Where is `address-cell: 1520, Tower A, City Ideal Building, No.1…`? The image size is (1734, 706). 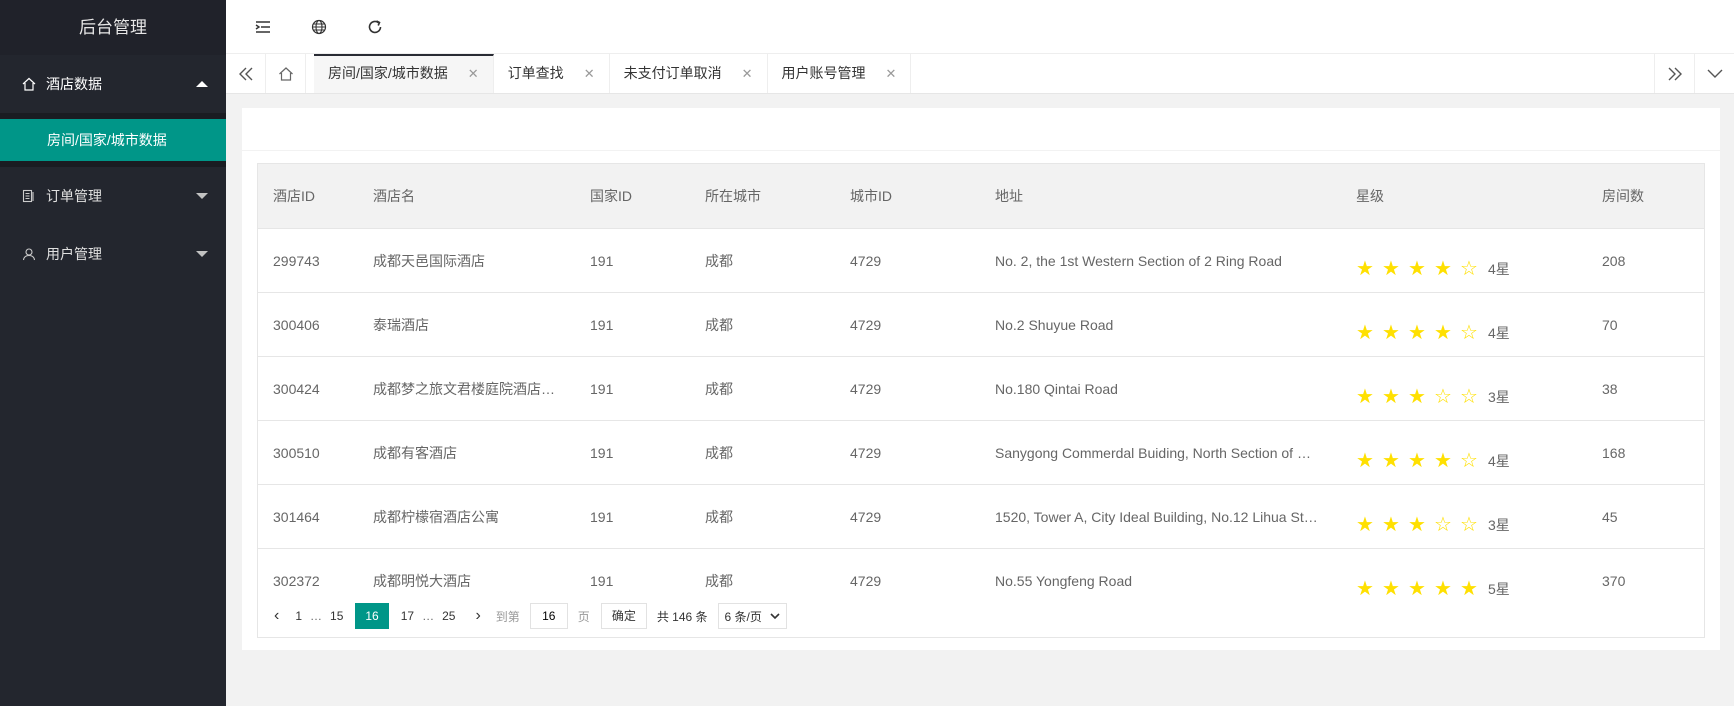
address-cell: 1520, Tower A, City Ideal Building, No.1… is located at coordinates (1160, 516).